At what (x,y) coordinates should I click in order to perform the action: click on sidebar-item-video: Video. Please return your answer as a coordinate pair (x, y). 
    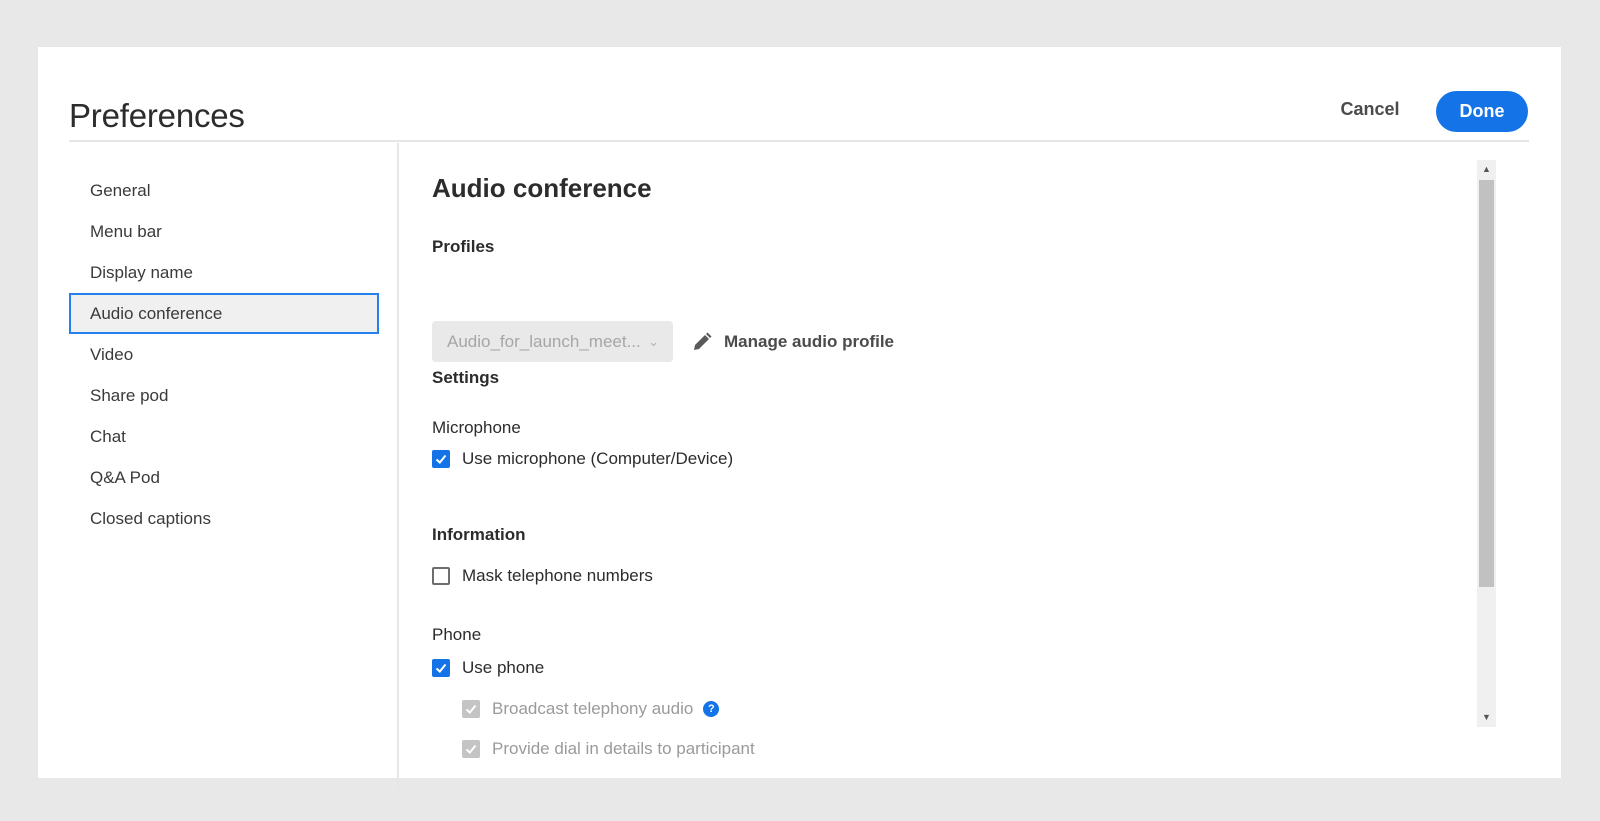
    Looking at the image, I should click on (224, 354).